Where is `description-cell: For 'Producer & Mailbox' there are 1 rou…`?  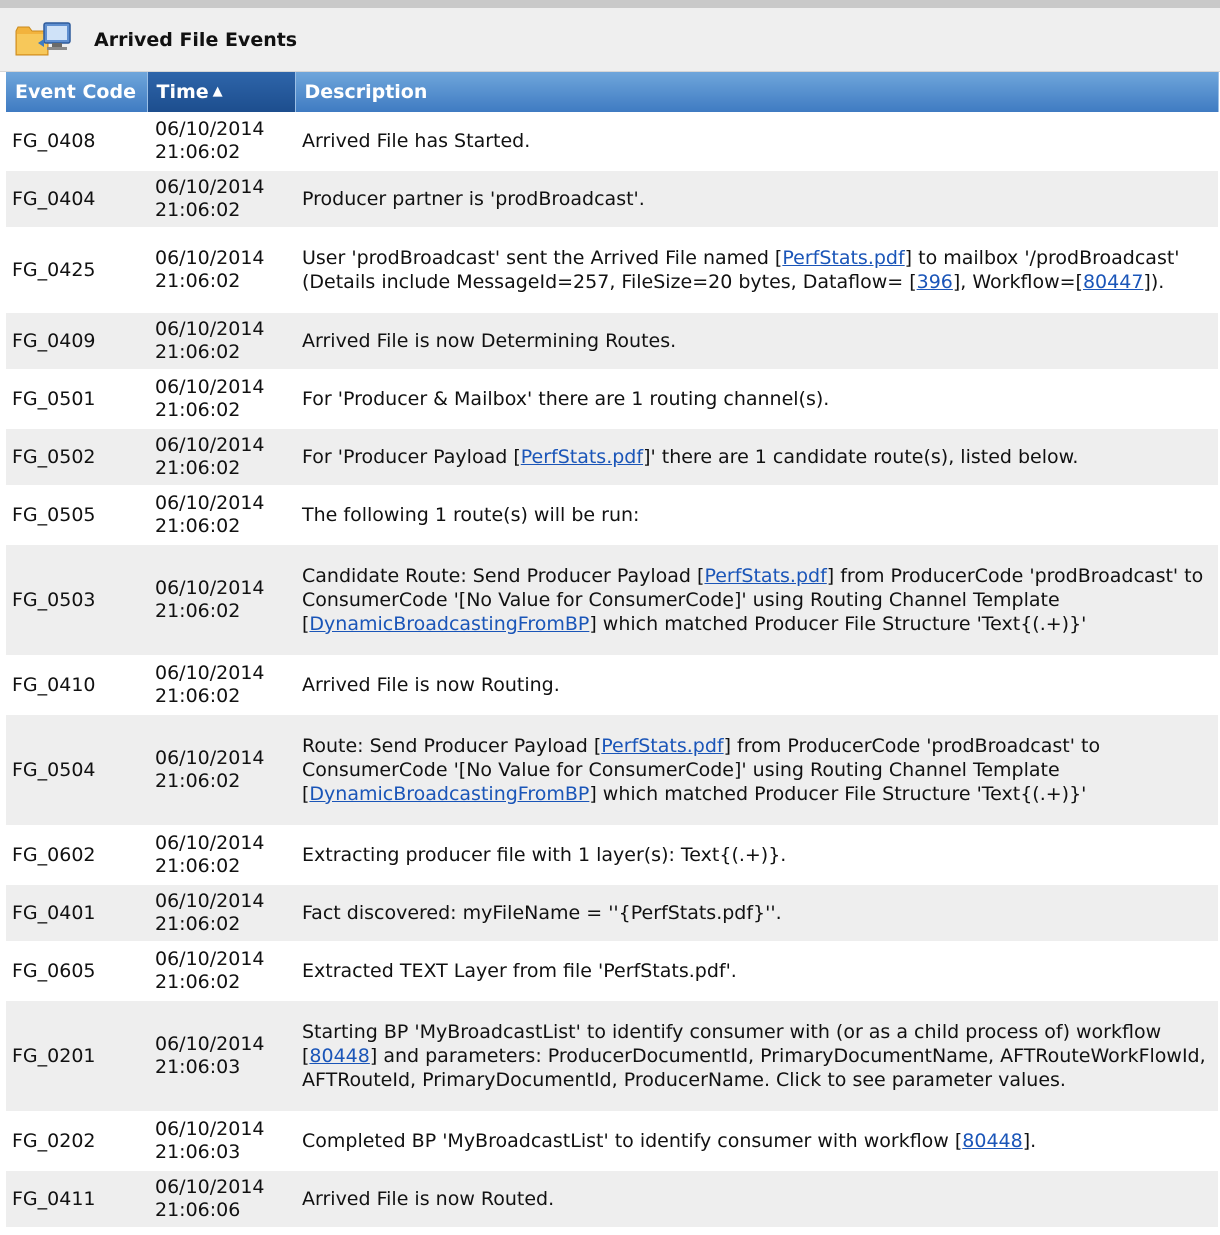 description-cell: For 'Producer & Mailbox' there are 1 rou… is located at coordinates (756, 399).